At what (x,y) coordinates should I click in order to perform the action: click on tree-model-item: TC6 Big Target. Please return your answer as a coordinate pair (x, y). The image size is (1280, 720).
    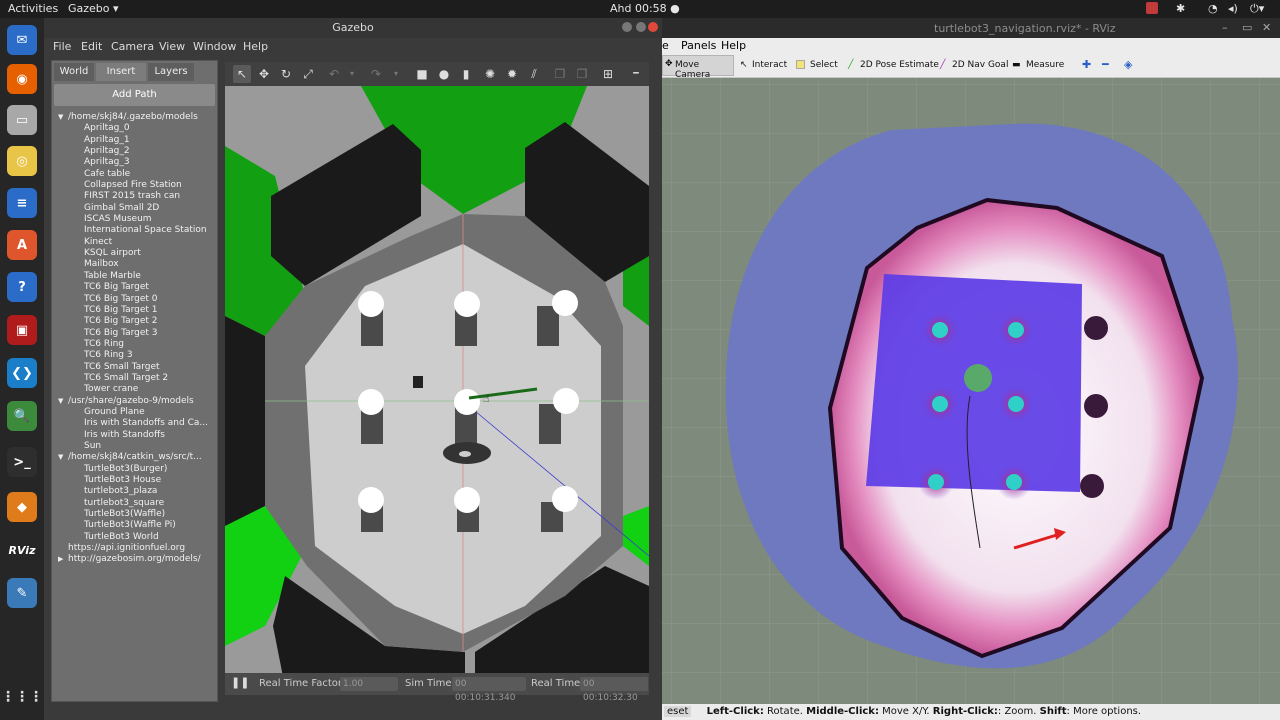
    Looking at the image, I should click on (135, 287).